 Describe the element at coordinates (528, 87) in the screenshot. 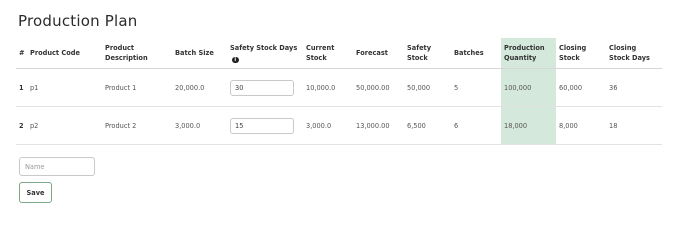

I see `production-quantity-cell: 100,000` at that location.